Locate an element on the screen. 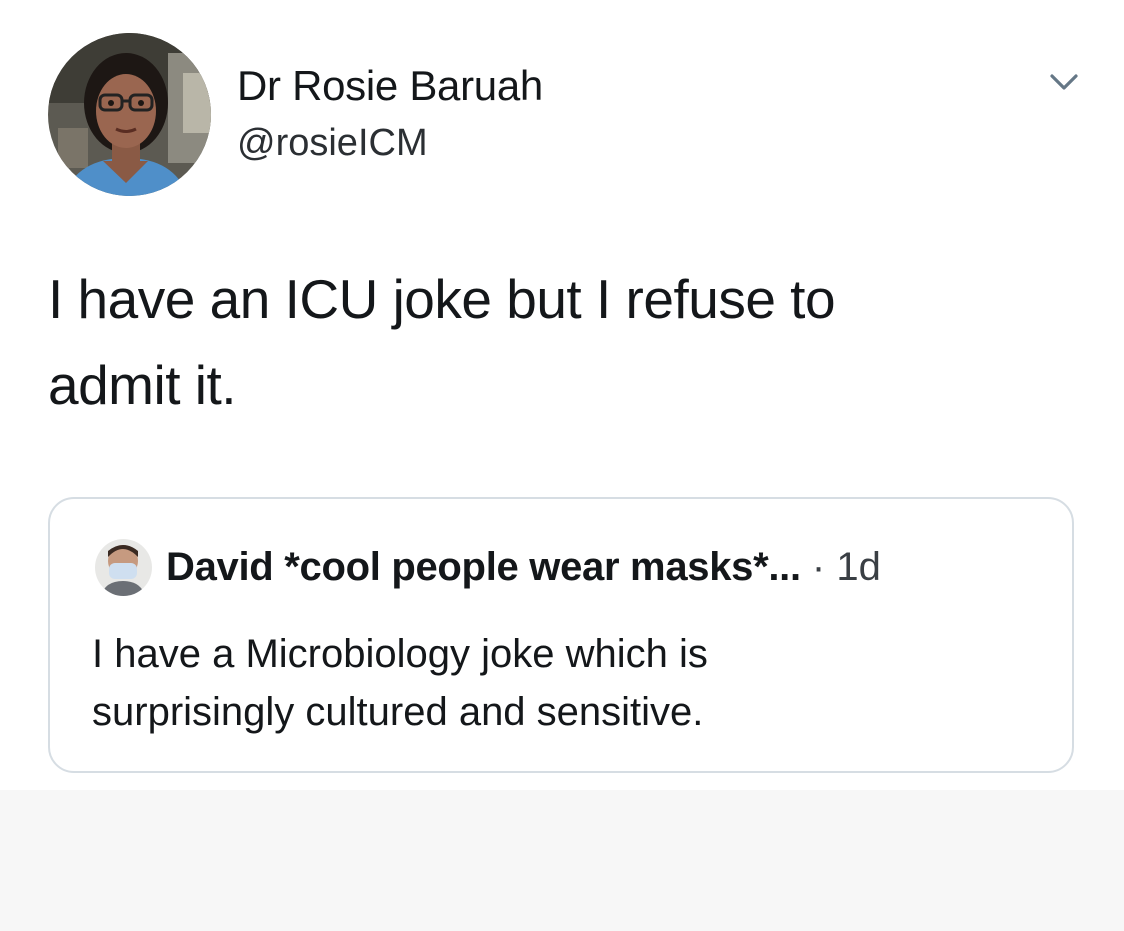 The height and width of the screenshot is (931, 1124). chevron-down-icon is located at coordinates (1064, 82).